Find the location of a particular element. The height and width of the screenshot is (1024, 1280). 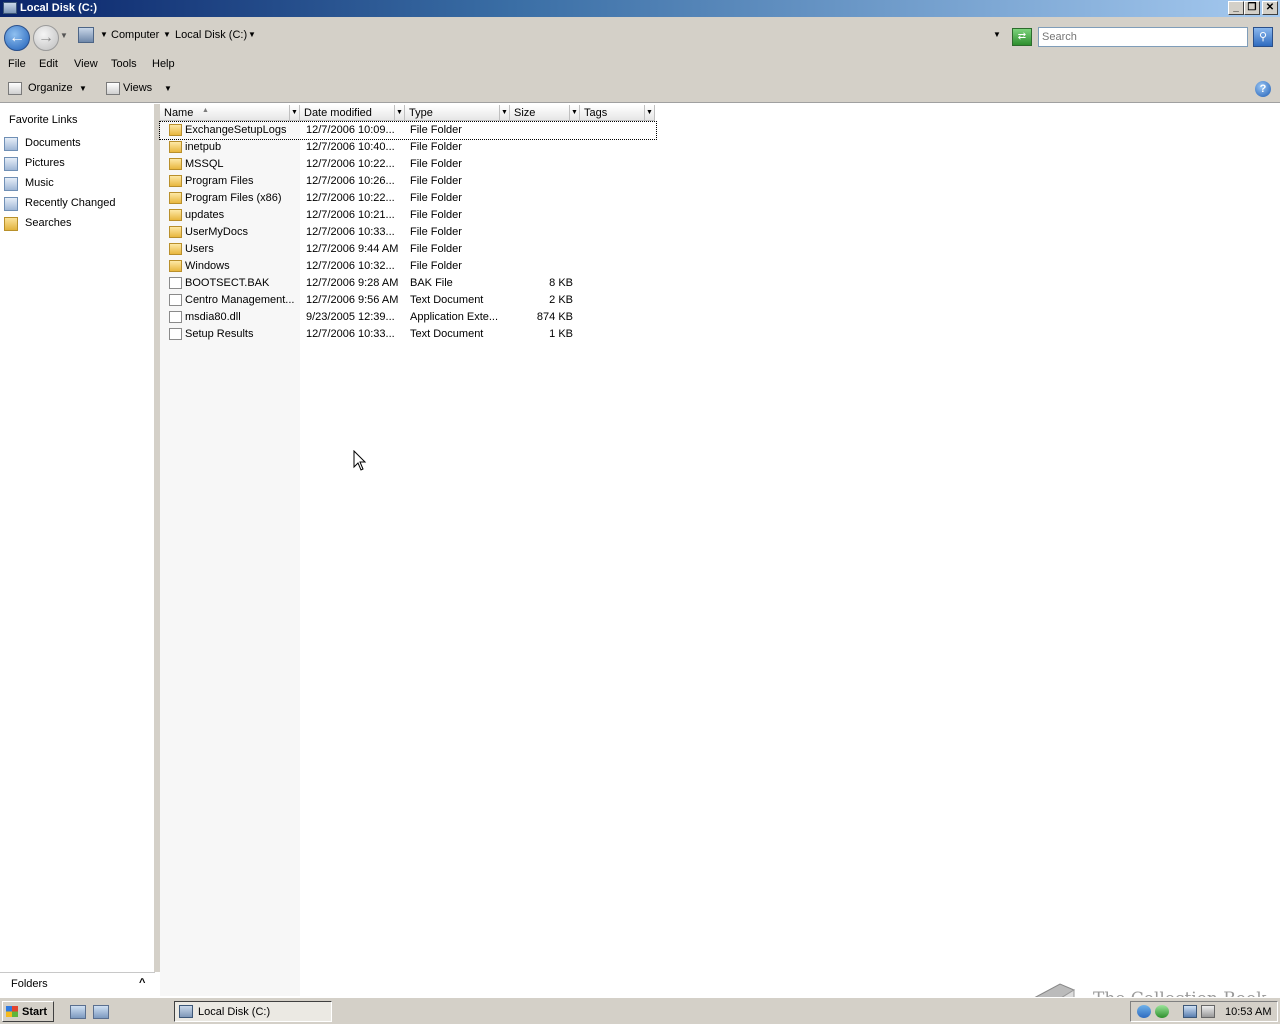

menu-file: File is located at coordinates (17, 64).